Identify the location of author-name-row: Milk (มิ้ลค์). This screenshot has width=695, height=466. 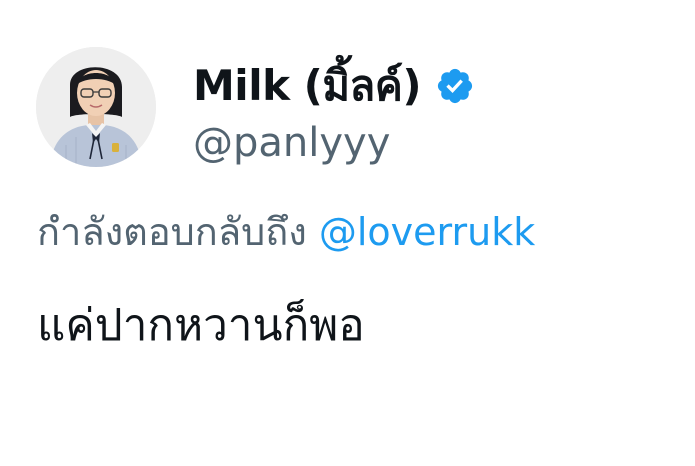
(334, 86).